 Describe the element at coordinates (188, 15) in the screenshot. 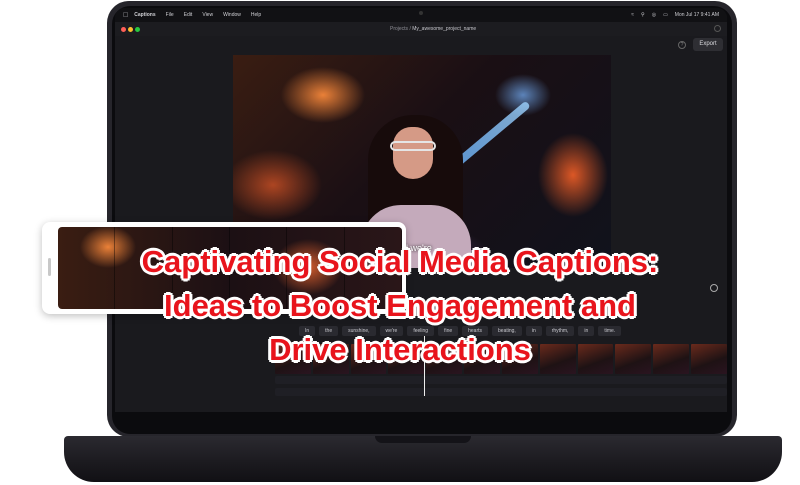

I see `menu-edit: Edit` at that location.